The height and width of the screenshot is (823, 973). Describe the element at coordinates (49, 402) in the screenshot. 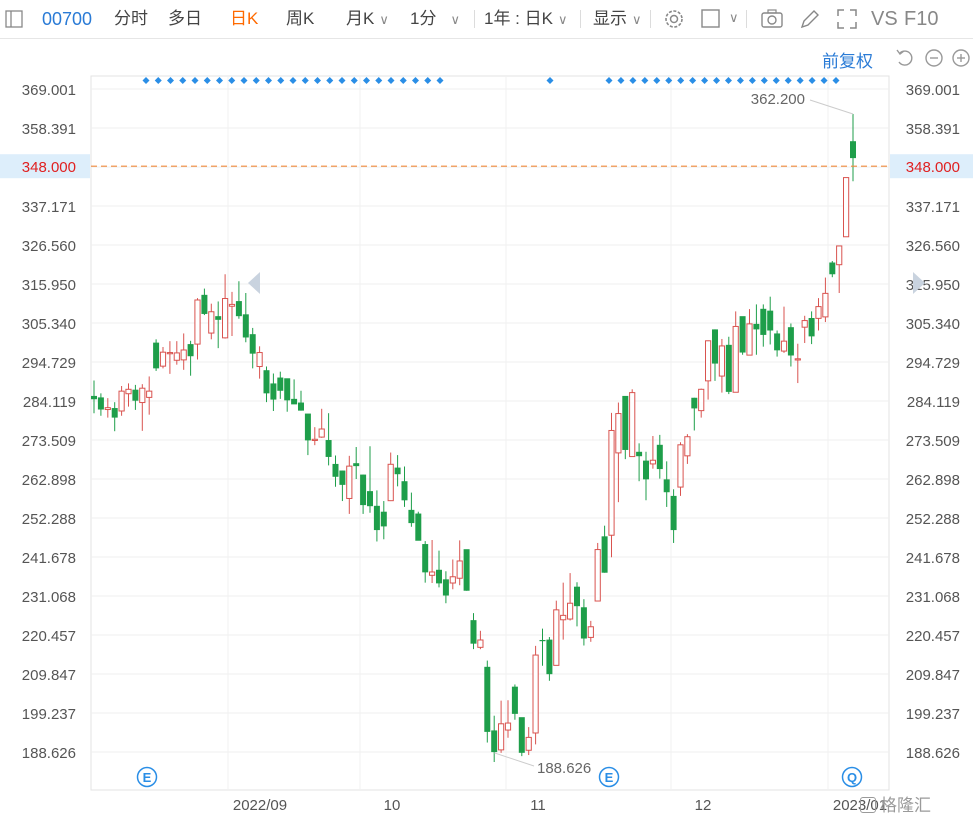

I see `y-tick-label-left: 284.119` at that location.